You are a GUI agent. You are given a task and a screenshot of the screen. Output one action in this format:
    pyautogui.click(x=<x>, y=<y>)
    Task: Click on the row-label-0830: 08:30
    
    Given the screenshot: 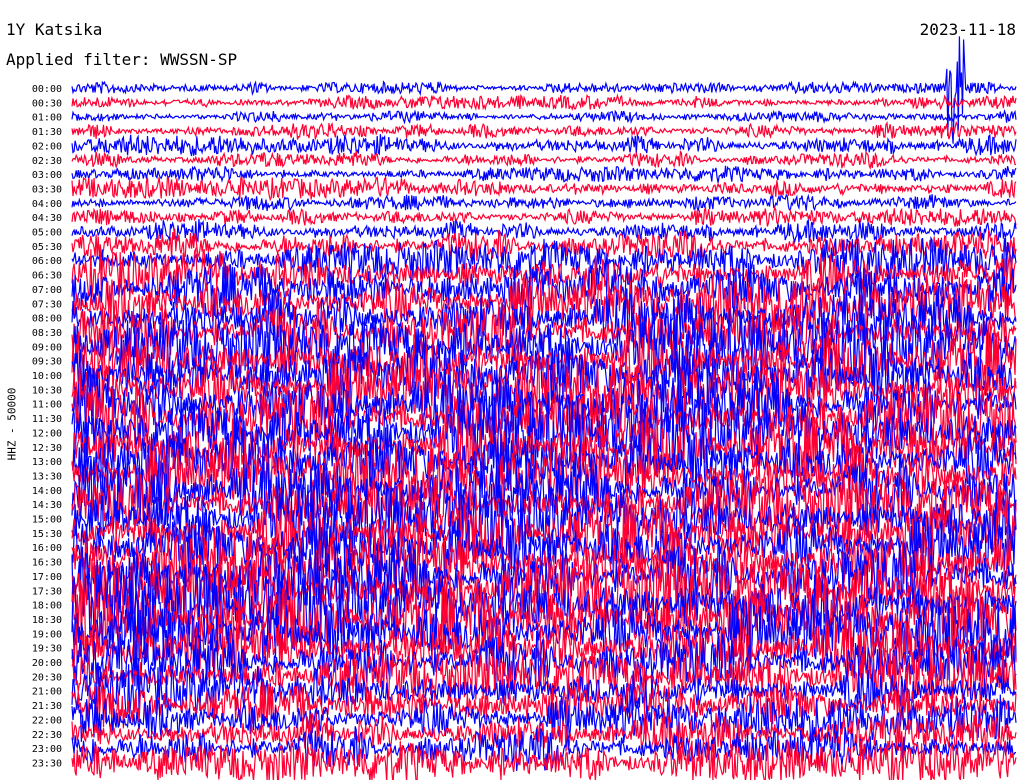 What is the action you would take?
    pyautogui.click(x=47, y=333)
    